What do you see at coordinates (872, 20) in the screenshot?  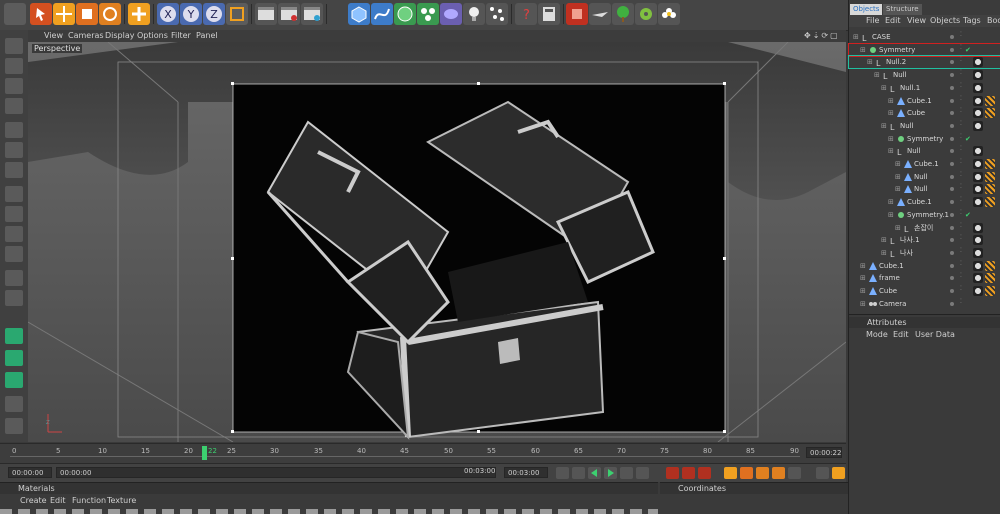 I see `object-menu-file: File` at bounding box center [872, 20].